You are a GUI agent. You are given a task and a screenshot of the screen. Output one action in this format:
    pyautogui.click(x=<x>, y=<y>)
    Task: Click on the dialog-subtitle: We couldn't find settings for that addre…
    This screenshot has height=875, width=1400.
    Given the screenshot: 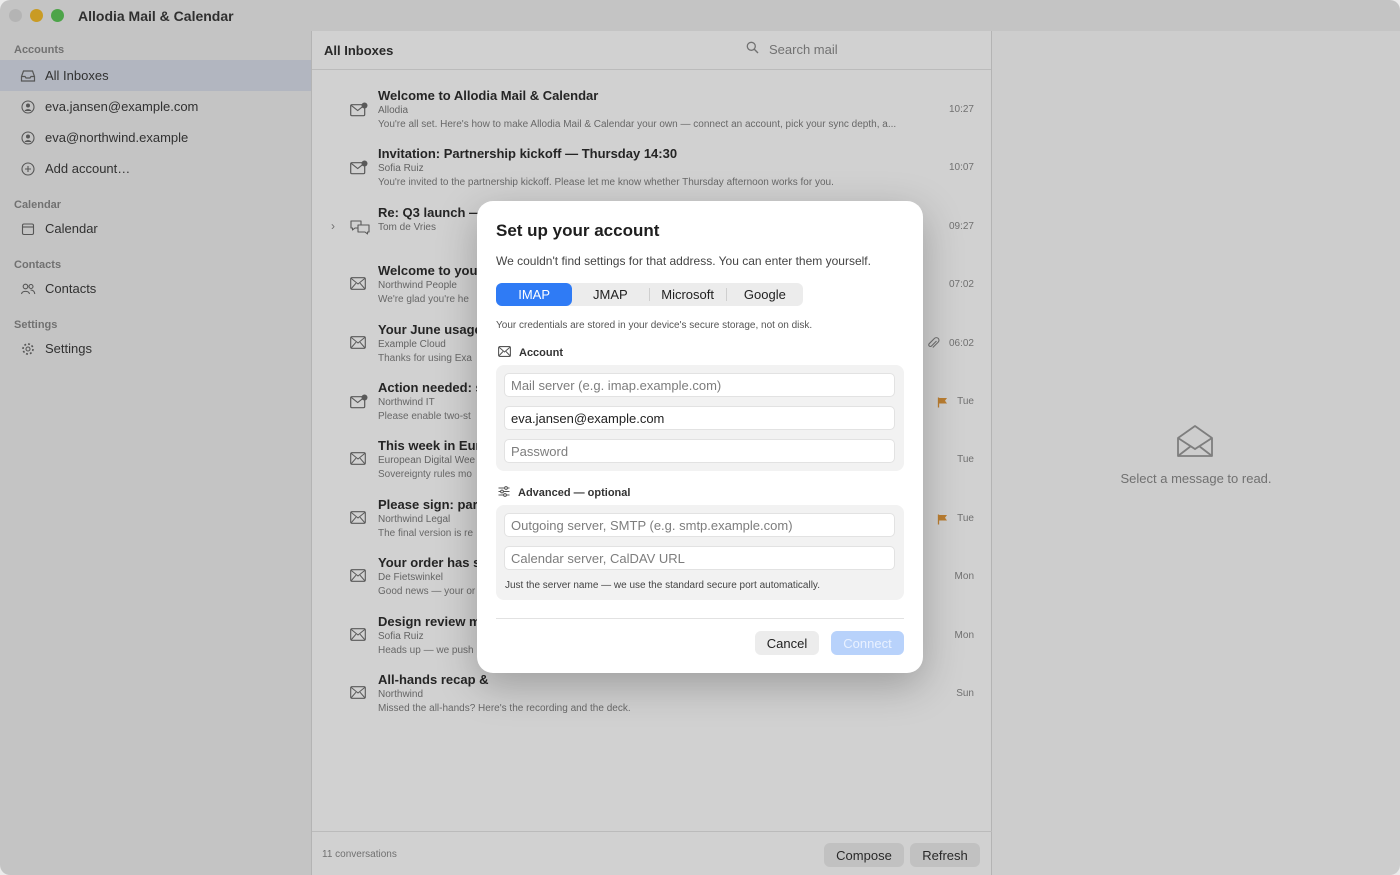 What is the action you would take?
    pyautogui.click(x=683, y=261)
    